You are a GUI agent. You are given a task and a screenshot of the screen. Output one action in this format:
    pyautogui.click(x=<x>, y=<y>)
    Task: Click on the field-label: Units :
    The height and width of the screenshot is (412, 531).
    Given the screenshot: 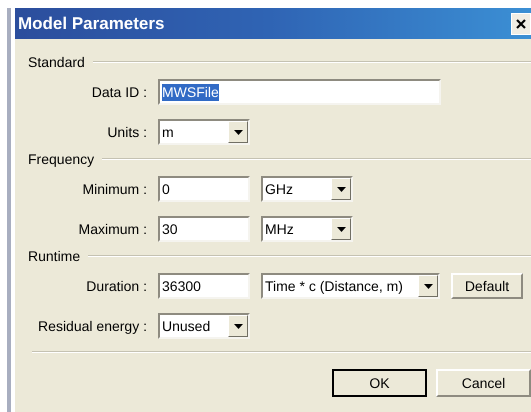 What is the action you would take?
    pyautogui.click(x=126, y=132)
    